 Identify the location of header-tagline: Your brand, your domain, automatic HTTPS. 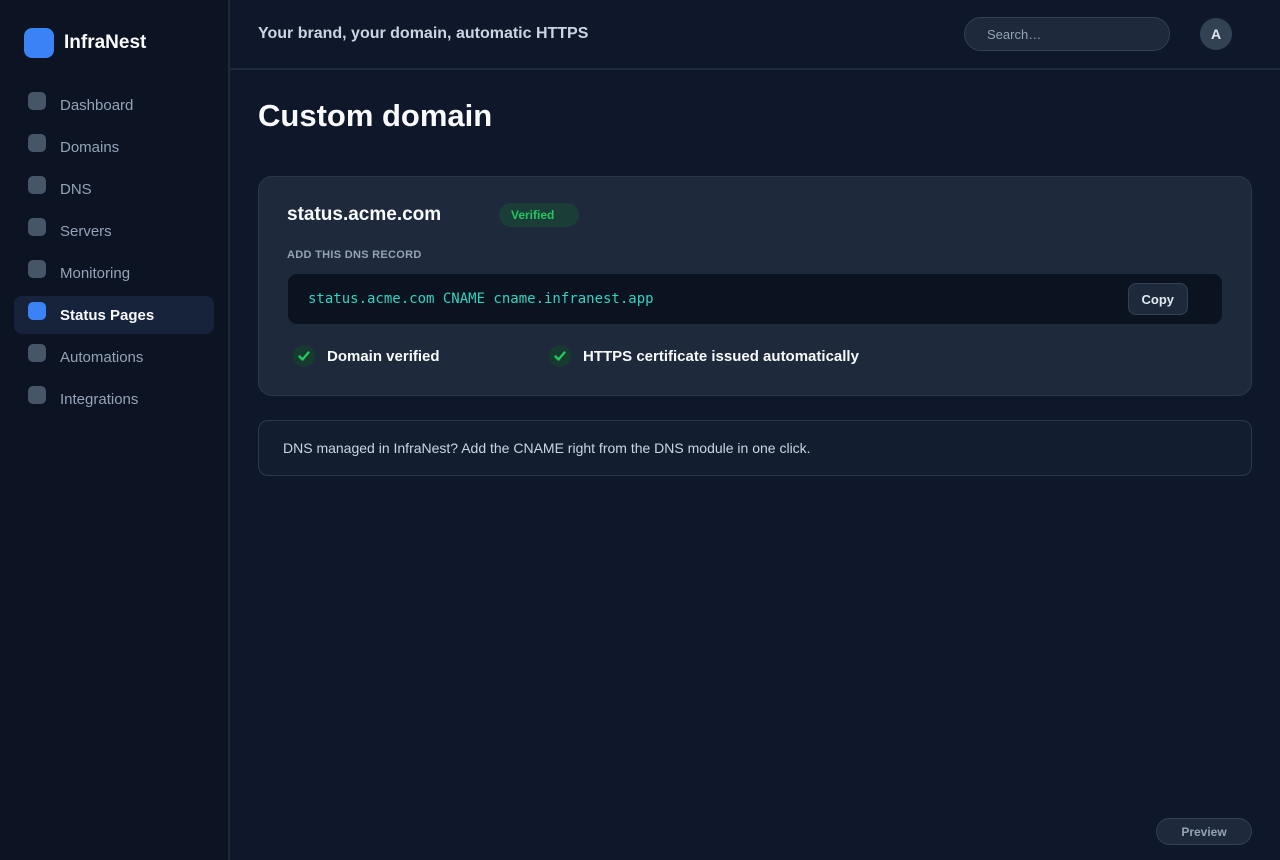
(423, 33).